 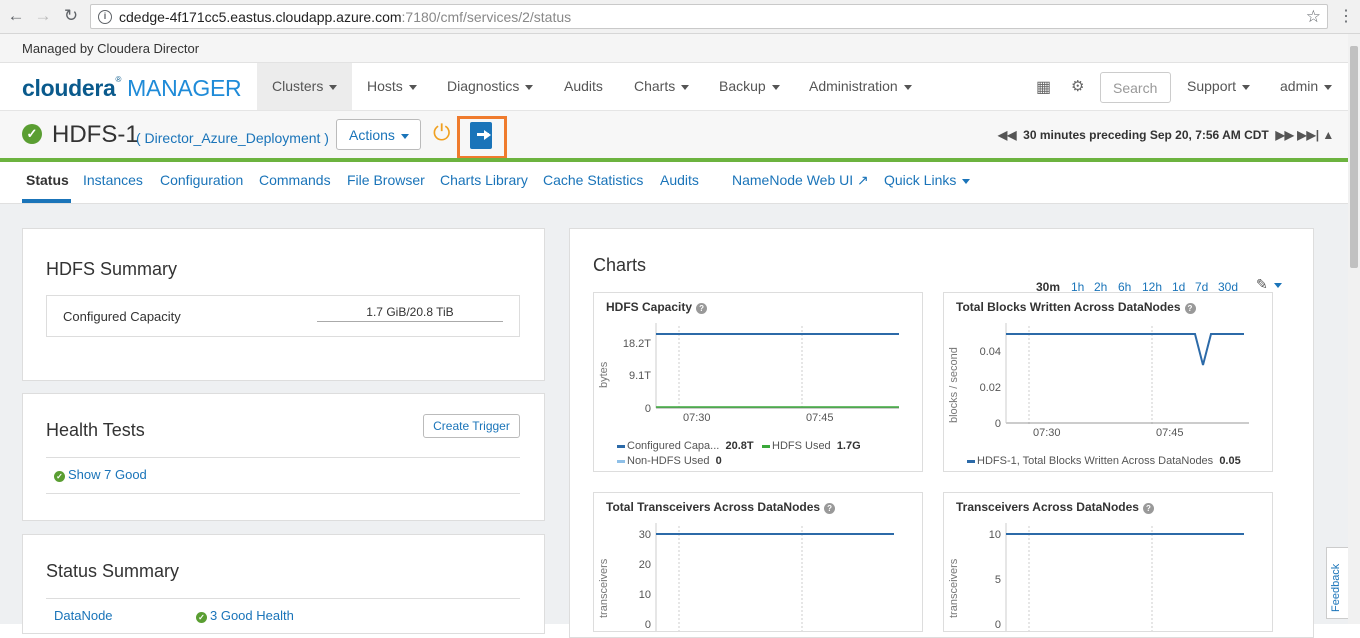 I want to click on tab-cache-statistics: Cache Statistics, so click(x=593, y=180).